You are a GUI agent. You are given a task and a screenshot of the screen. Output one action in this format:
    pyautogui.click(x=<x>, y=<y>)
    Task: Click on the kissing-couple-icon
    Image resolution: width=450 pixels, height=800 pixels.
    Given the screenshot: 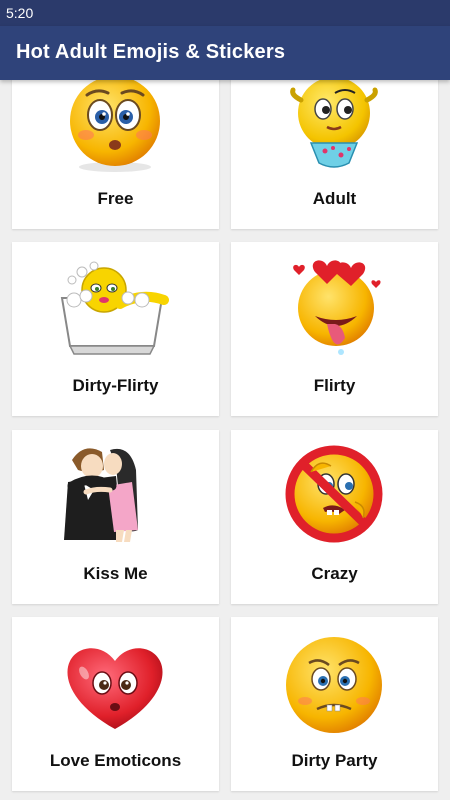 What is the action you would take?
    pyautogui.click(x=101, y=495)
    